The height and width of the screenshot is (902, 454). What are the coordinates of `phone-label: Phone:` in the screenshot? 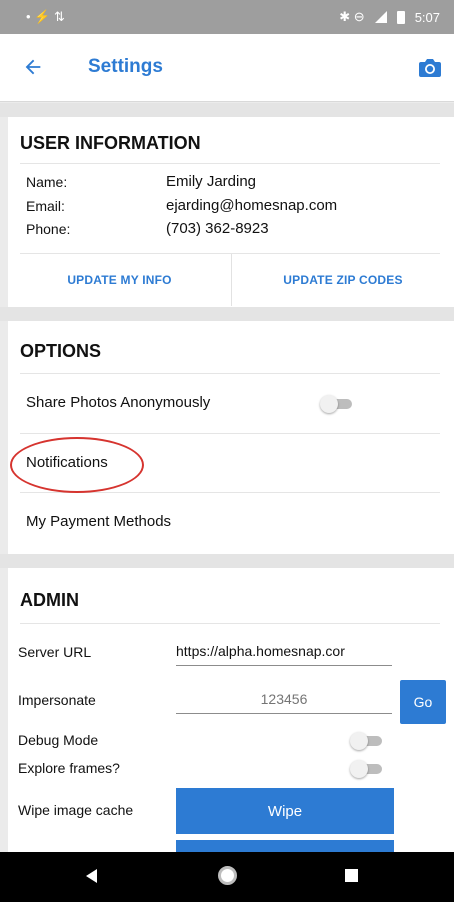 It's located at (48, 229).